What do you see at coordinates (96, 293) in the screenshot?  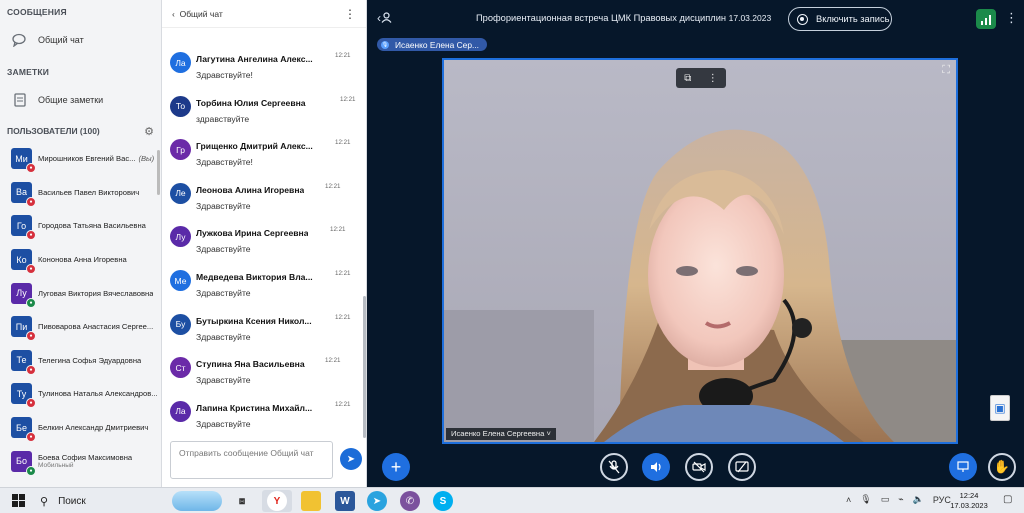 I see `user-name: Луговая Виктория Вячеславовна` at bounding box center [96, 293].